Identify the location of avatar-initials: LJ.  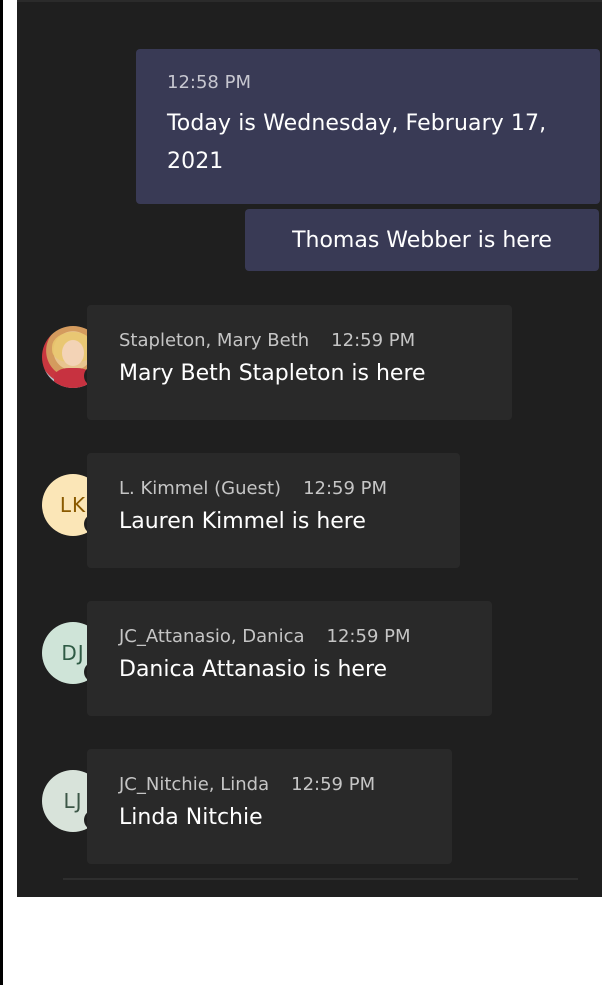
(73, 801).